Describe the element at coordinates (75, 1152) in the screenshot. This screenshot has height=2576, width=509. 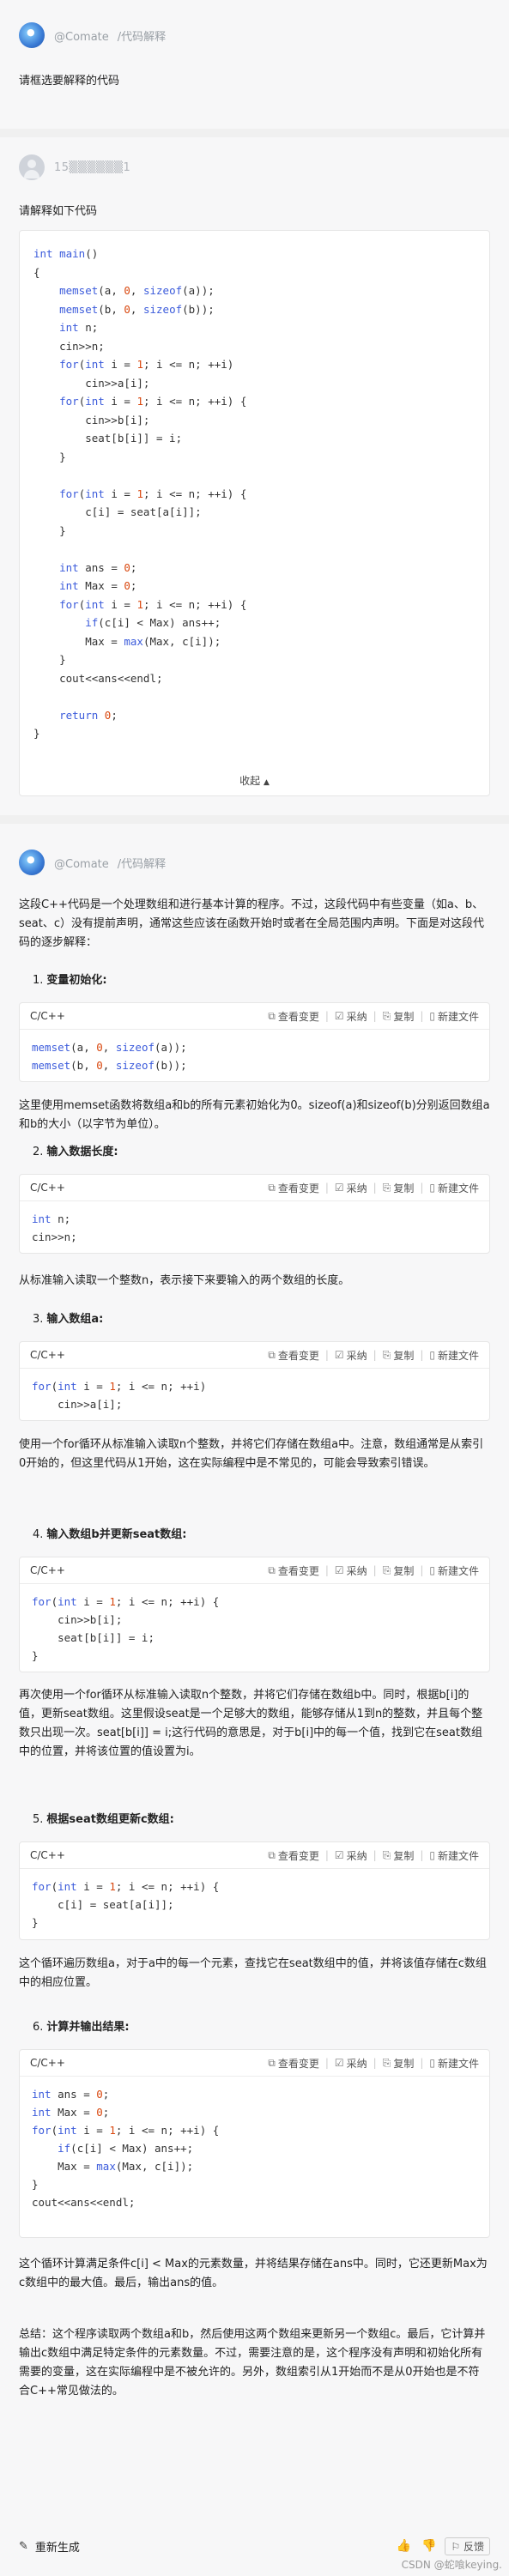
I see `step-2: 2. 输入数据长度:` at that location.